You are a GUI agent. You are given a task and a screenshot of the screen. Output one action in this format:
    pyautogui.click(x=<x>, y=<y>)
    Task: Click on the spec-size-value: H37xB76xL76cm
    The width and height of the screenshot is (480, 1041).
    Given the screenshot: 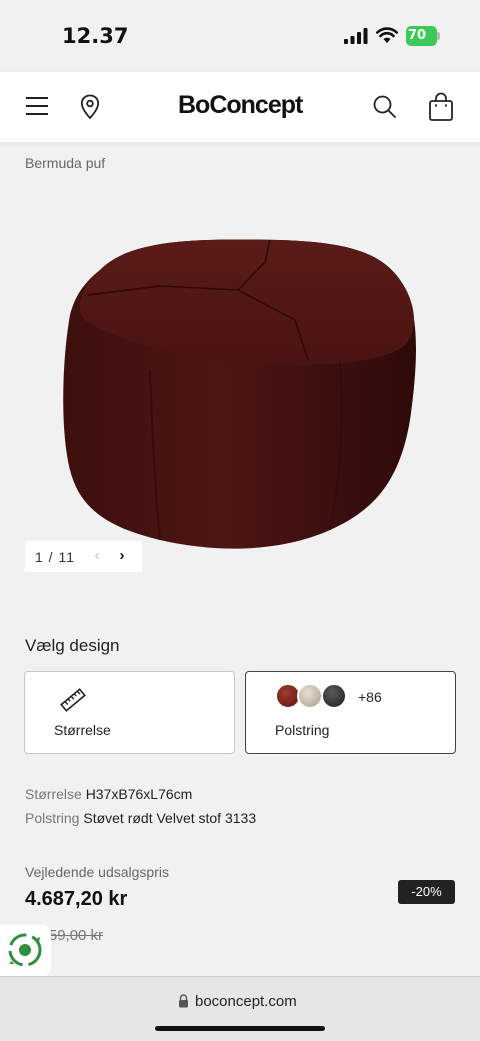 What is the action you would take?
    pyautogui.click(x=139, y=794)
    